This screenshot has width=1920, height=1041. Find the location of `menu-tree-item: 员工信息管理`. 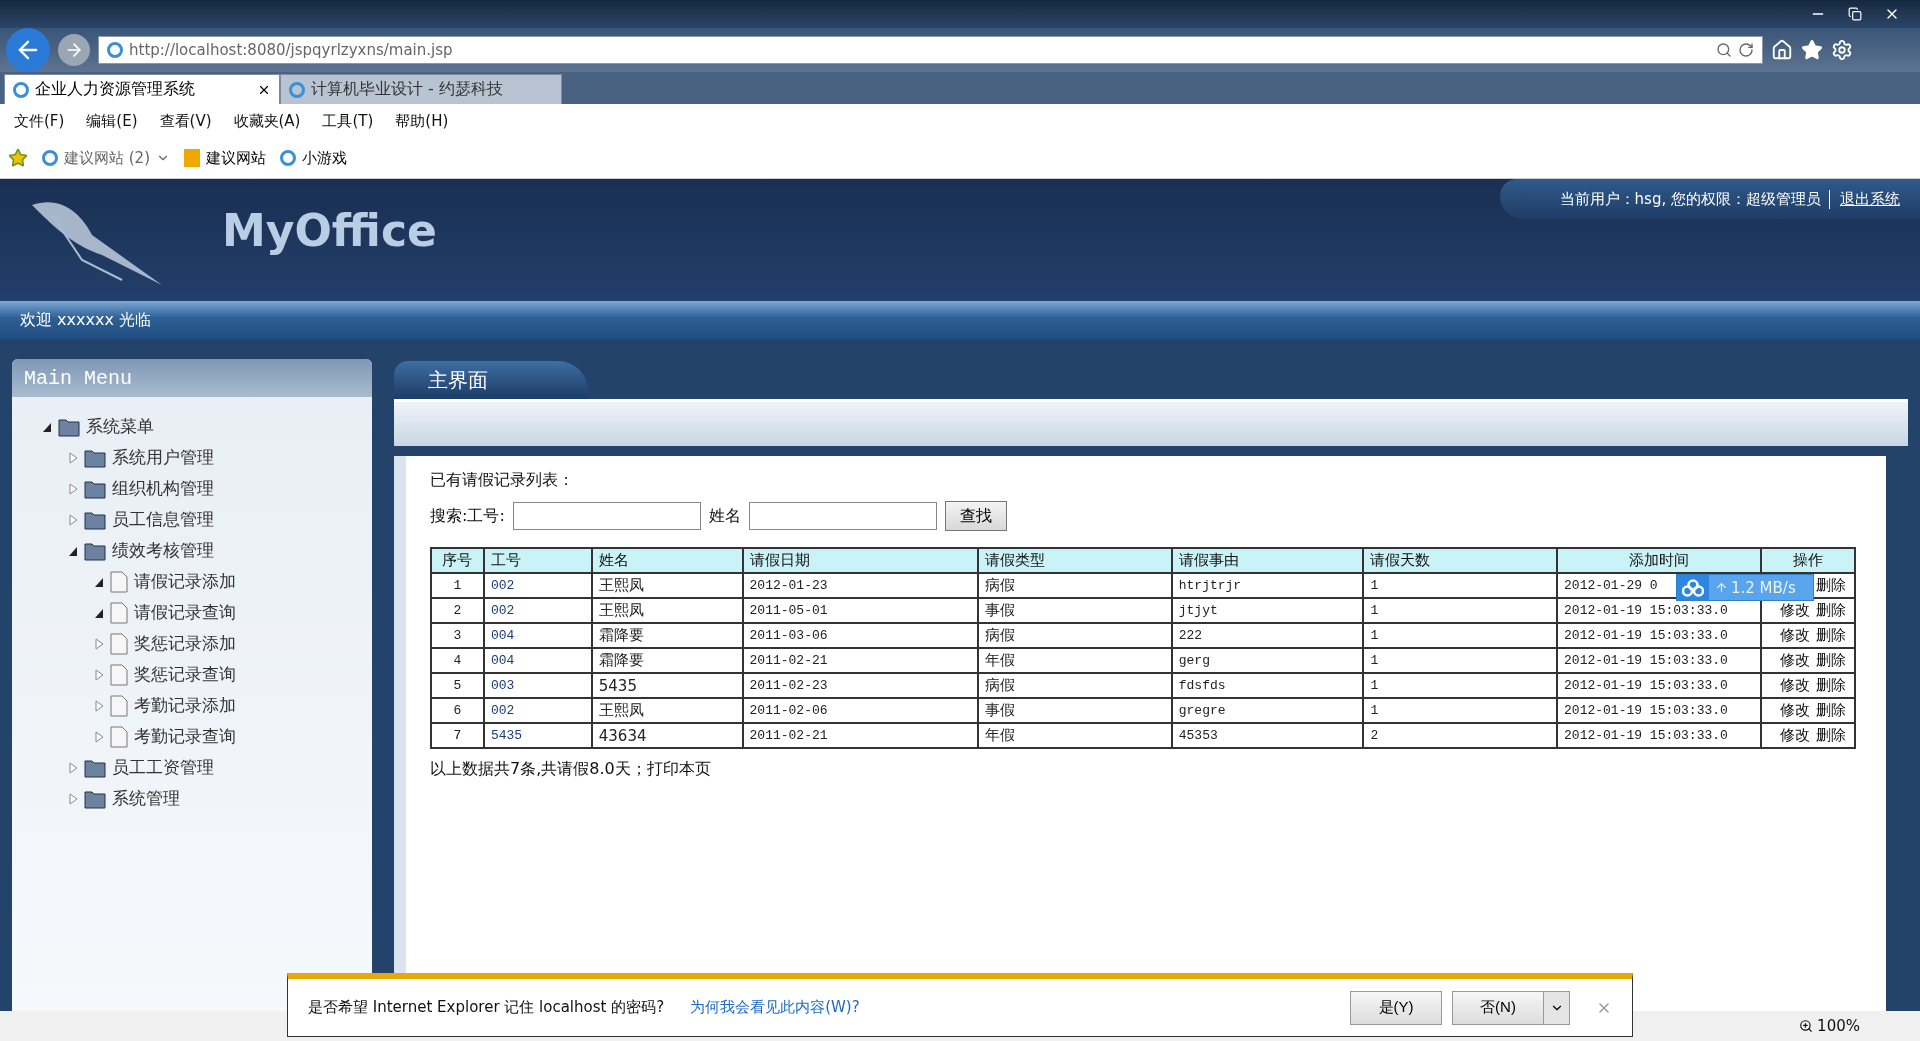

menu-tree-item: 员工信息管理 is located at coordinates (163, 519).